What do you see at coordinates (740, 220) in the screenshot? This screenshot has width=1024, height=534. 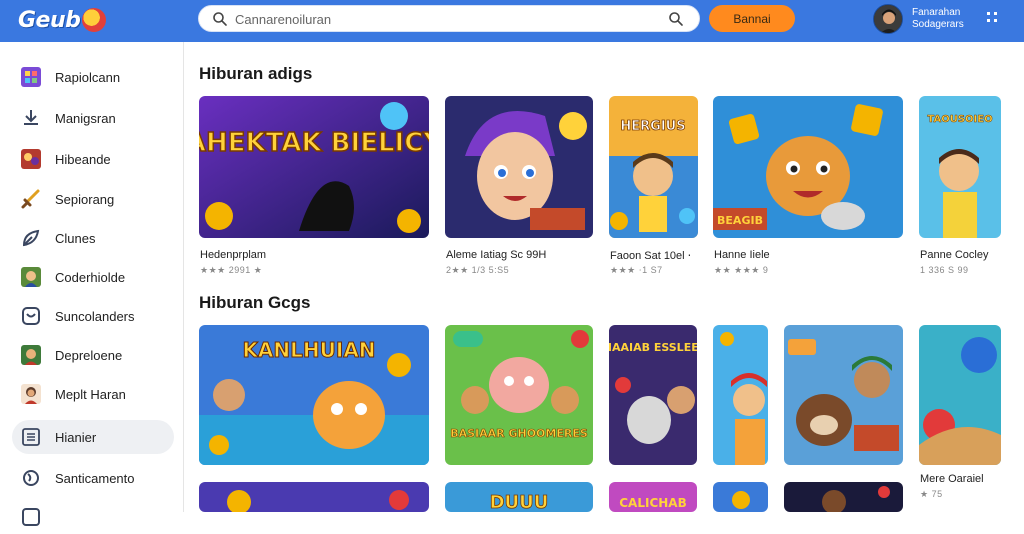 I see `svg-text: BEAGIB` at bounding box center [740, 220].